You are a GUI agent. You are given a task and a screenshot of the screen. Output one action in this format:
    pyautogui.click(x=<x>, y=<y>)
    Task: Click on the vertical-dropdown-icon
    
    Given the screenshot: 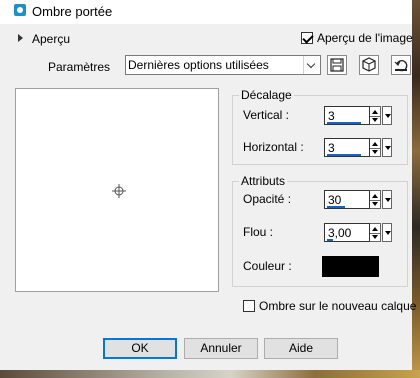 What is the action you would take?
    pyautogui.click(x=387, y=115)
    